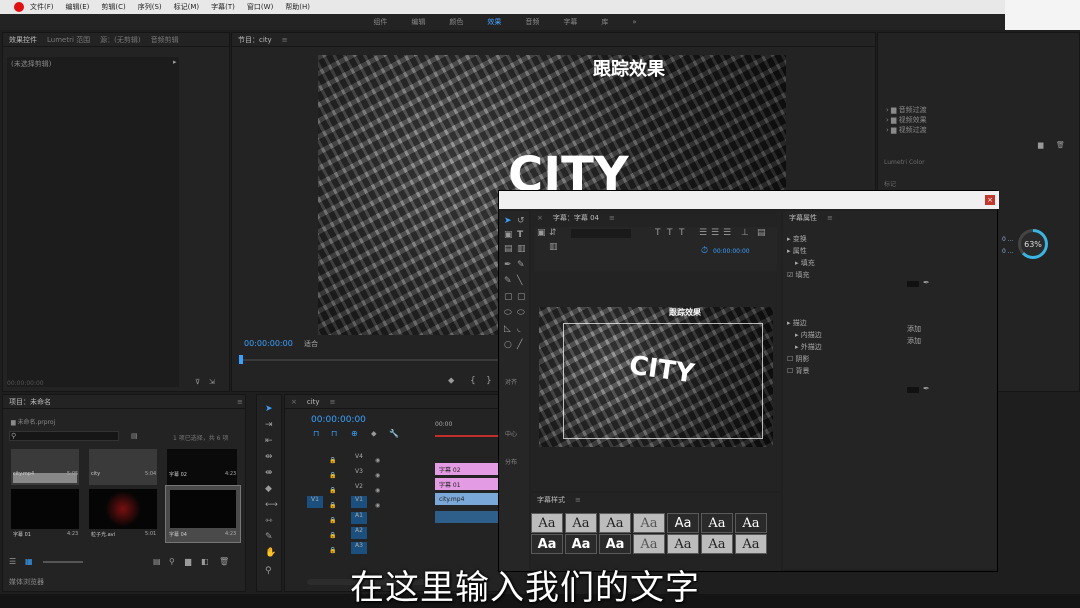  Describe the element at coordinates (120, 40) in the screenshot. I see `tab-source: 源：(无剪辑)` at that location.